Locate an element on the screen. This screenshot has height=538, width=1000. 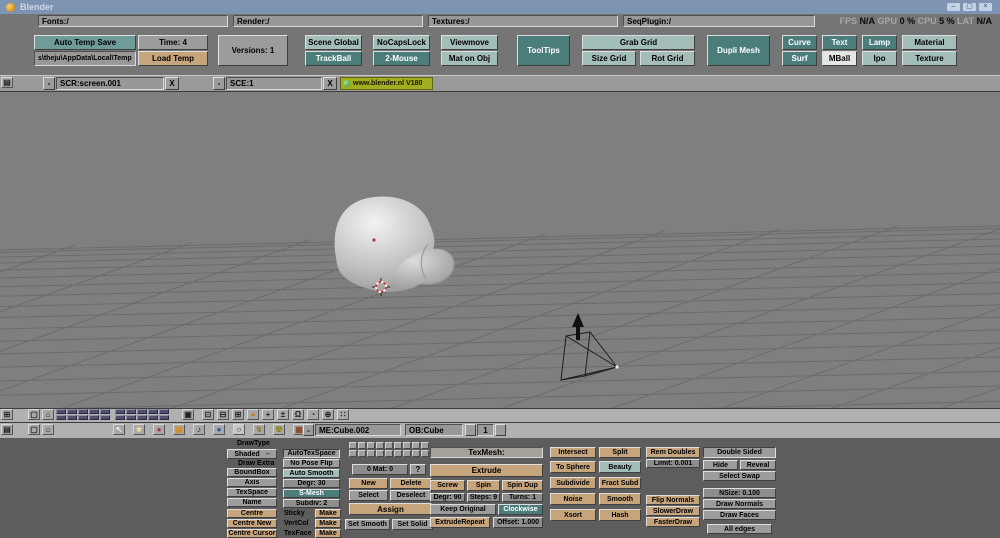
mat-delete-button: Delete is located at coordinates (411, 483).